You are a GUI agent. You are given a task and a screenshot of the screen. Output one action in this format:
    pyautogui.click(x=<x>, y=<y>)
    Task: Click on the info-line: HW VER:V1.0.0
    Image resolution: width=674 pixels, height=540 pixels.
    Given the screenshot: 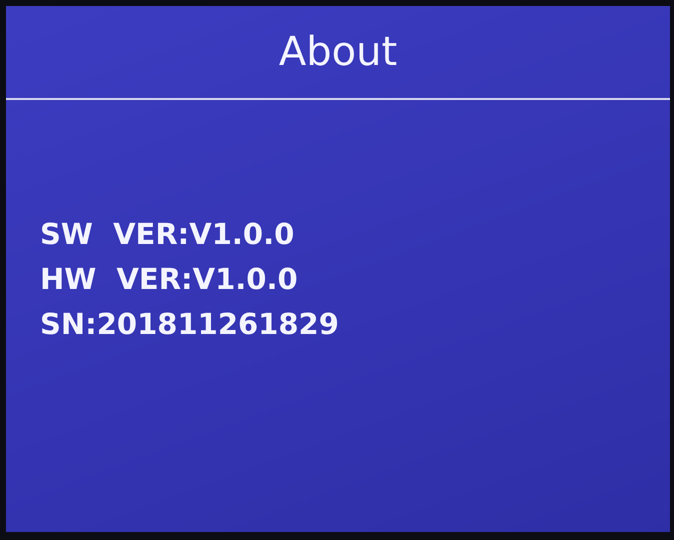 What is the action you would take?
    pyautogui.click(x=169, y=279)
    